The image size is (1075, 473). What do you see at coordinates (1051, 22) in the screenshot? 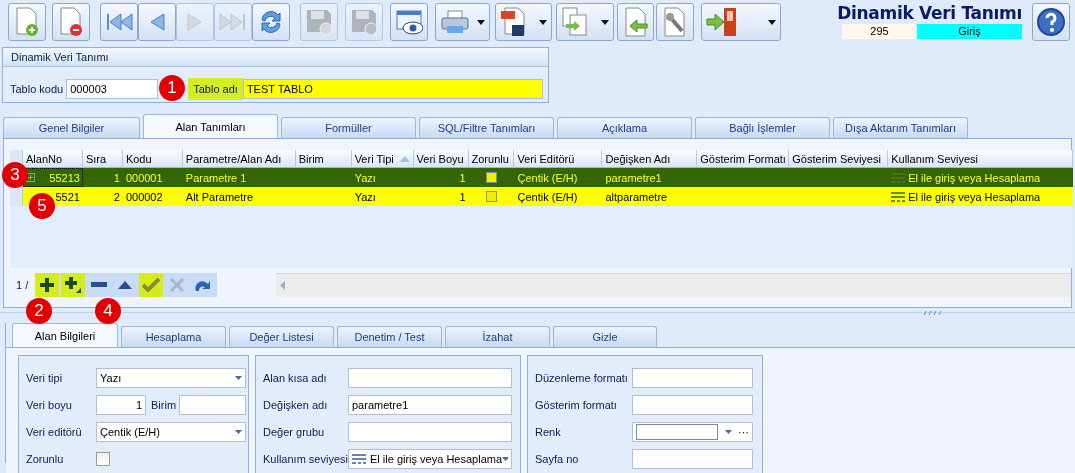
I see `help-button` at bounding box center [1051, 22].